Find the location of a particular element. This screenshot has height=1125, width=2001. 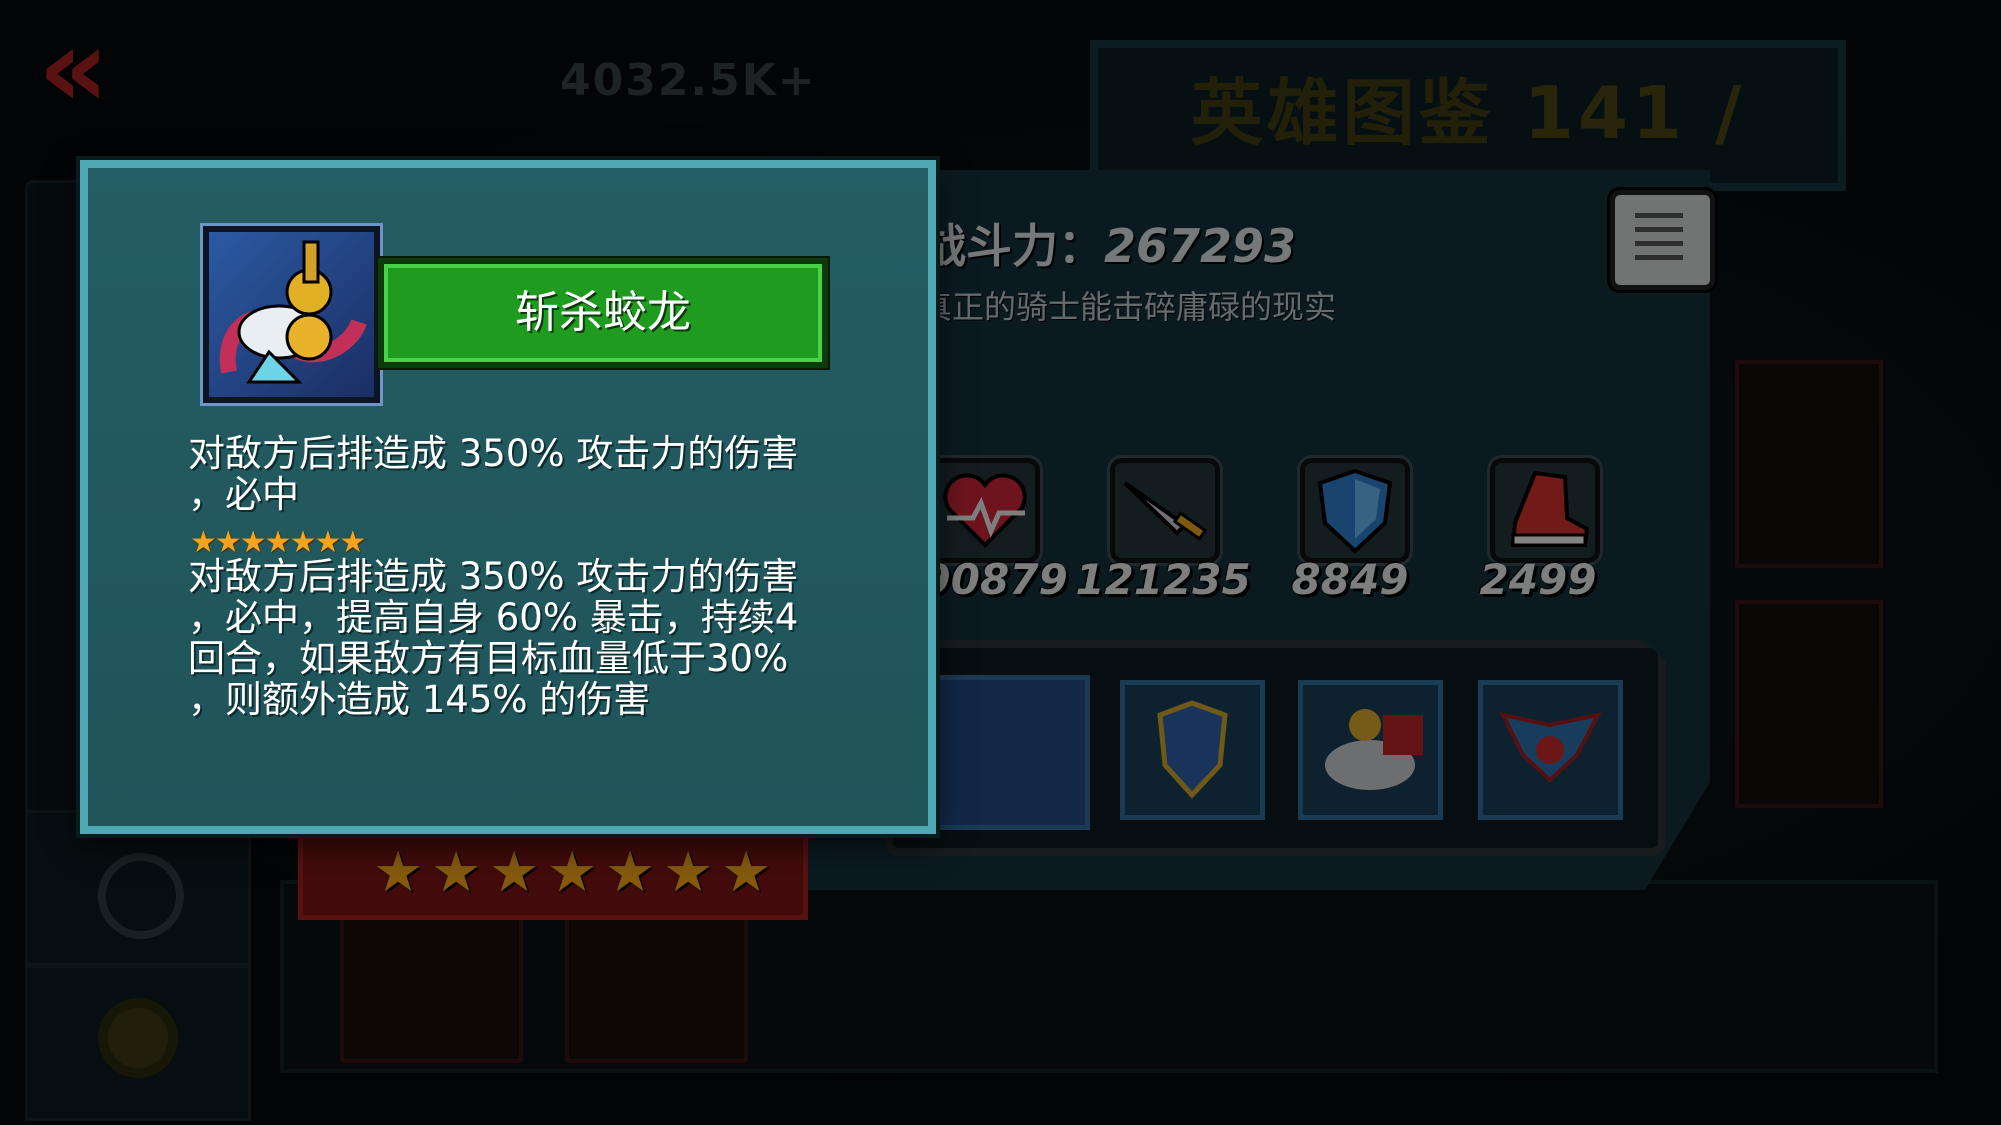

upgrade-stars: ★★★★★★★ is located at coordinates (278, 542).